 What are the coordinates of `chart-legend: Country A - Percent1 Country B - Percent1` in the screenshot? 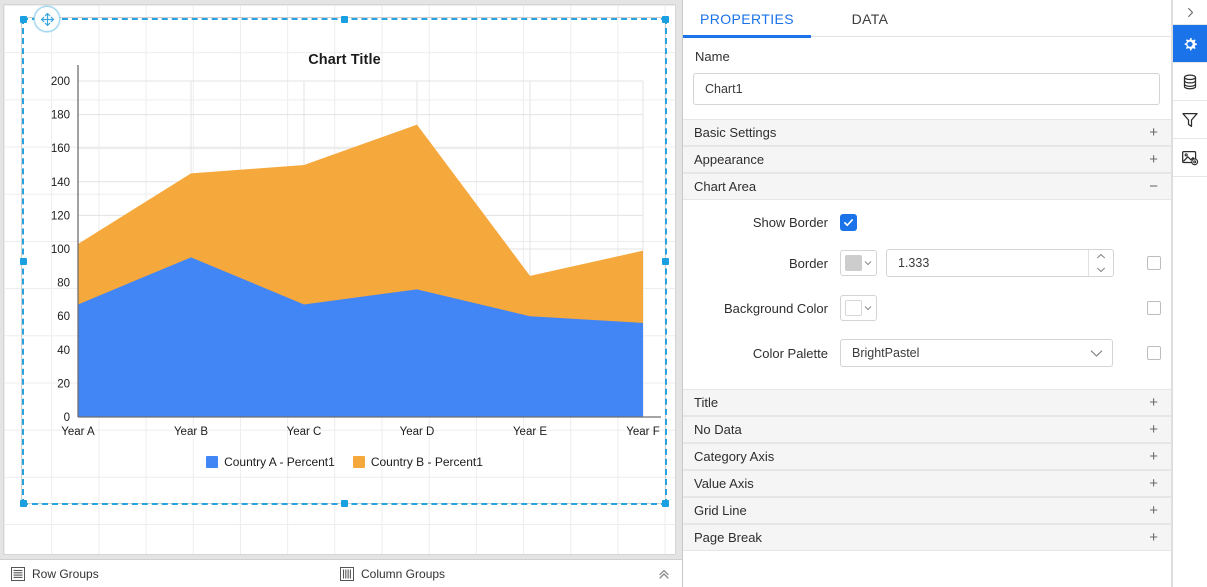 It's located at (344, 462).